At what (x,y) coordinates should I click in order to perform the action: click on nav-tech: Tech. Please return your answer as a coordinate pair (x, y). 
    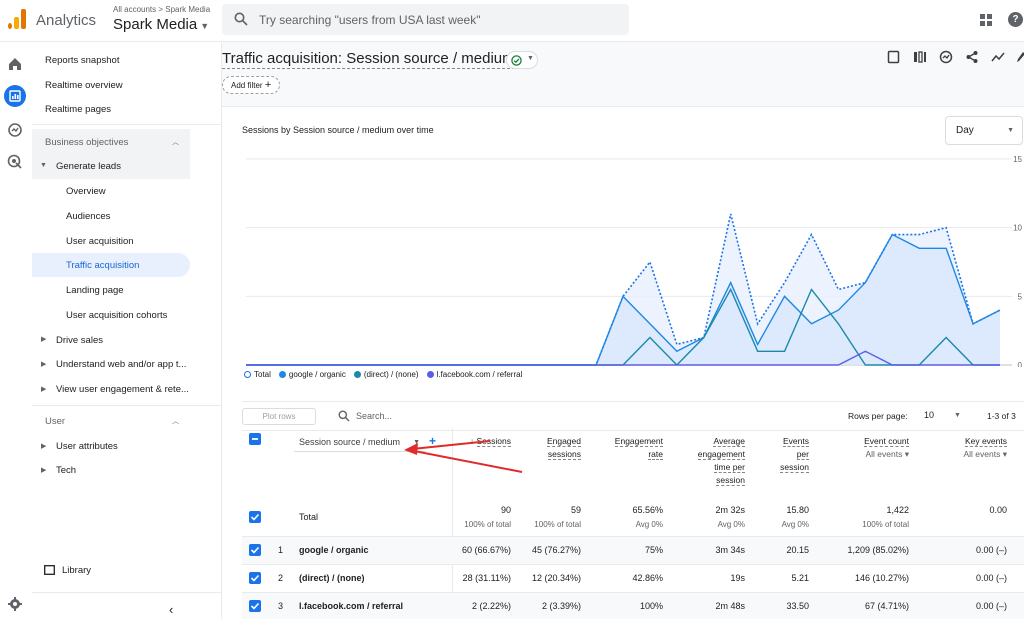
    Looking at the image, I should click on (66, 470).